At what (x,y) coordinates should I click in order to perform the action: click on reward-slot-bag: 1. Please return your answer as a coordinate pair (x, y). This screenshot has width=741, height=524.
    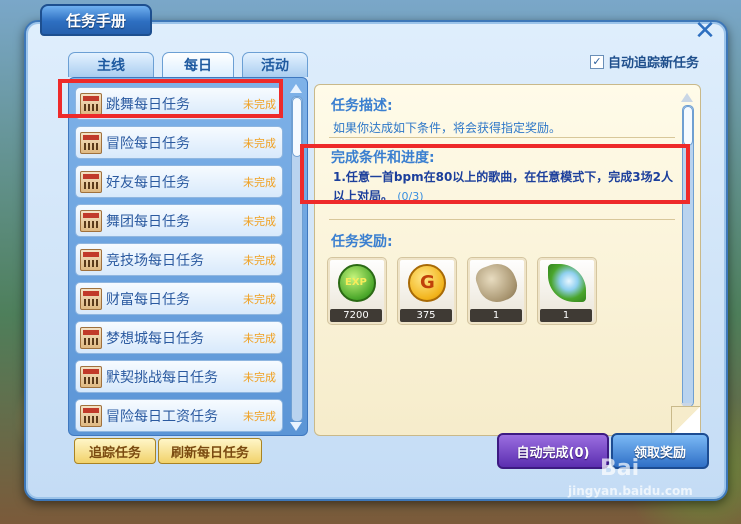
    Looking at the image, I should click on (497, 291).